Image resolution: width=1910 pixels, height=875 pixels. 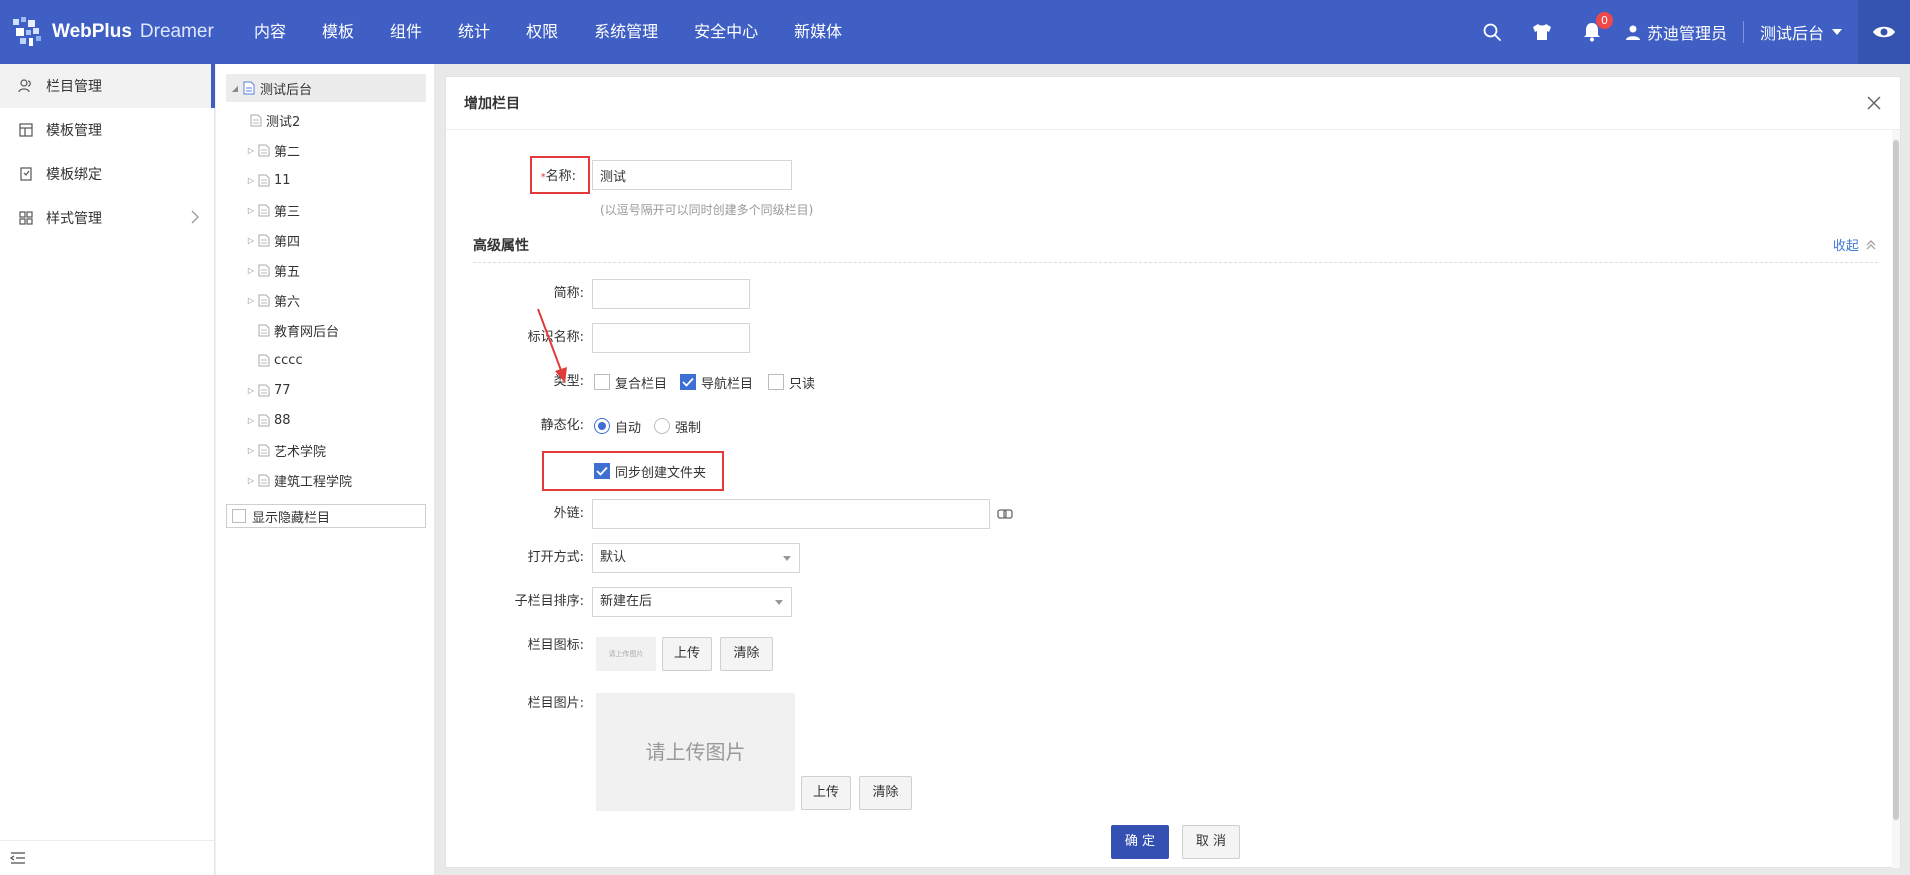 I want to click on confirm-button: 确 定, so click(x=1140, y=842).